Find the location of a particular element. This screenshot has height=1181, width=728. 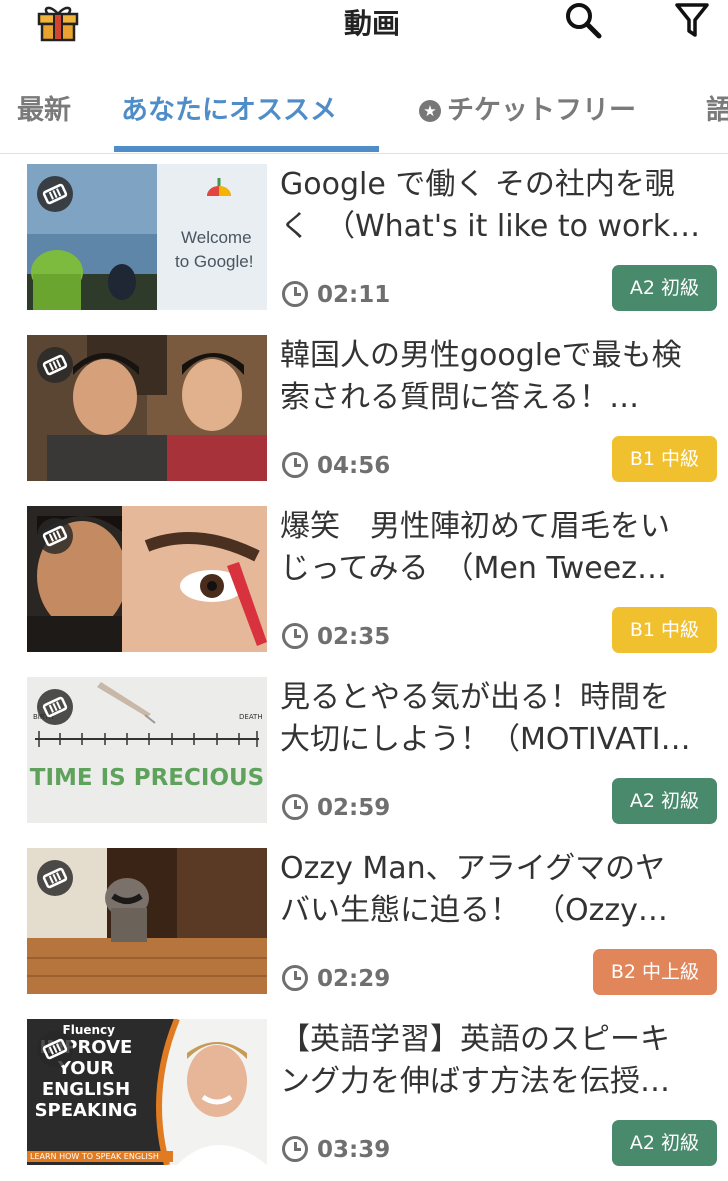

video-duration: 02:29 is located at coordinates (336, 979).